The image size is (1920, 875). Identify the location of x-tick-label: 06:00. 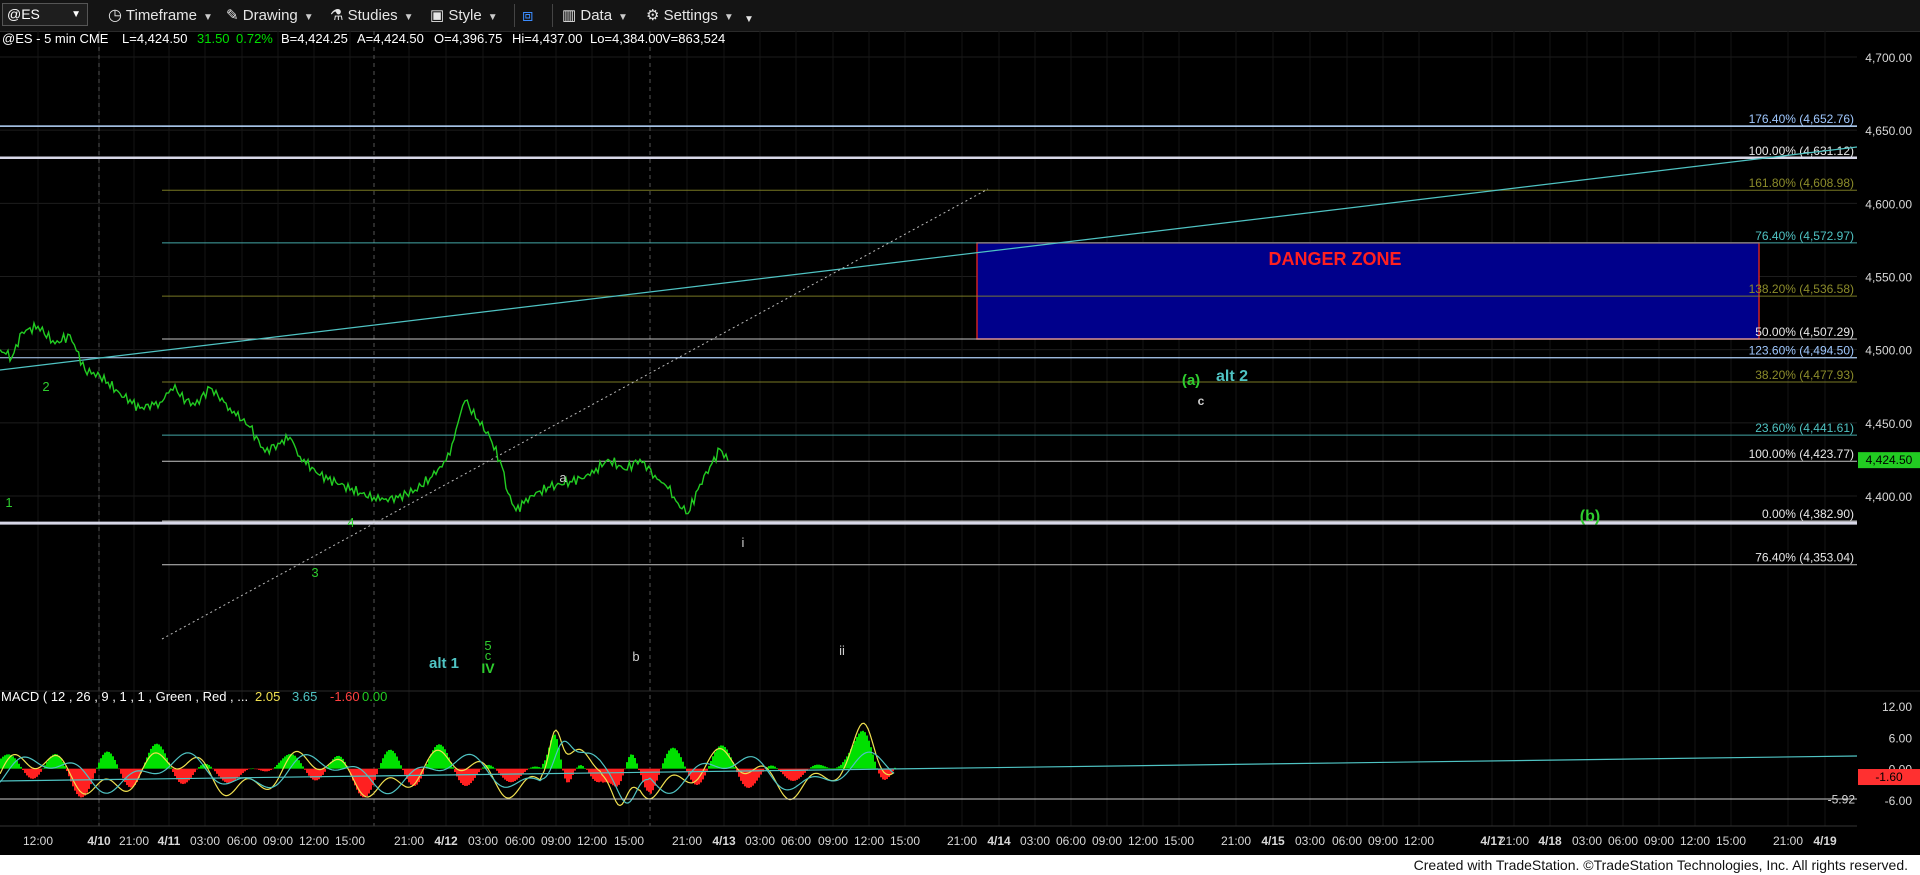
(1623, 841).